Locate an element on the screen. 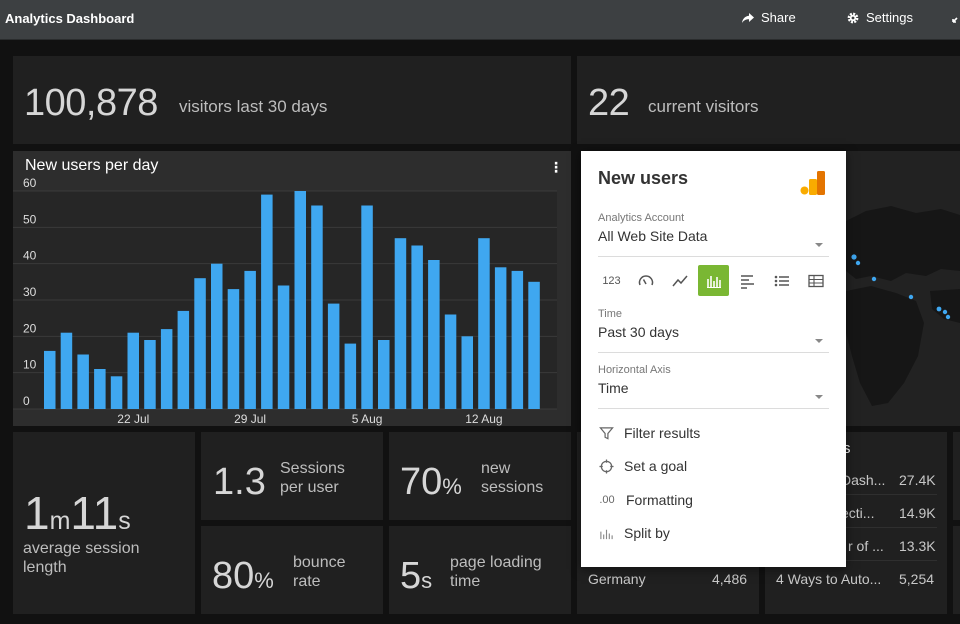  viz-bar-button is located at coordinates (713, 280).